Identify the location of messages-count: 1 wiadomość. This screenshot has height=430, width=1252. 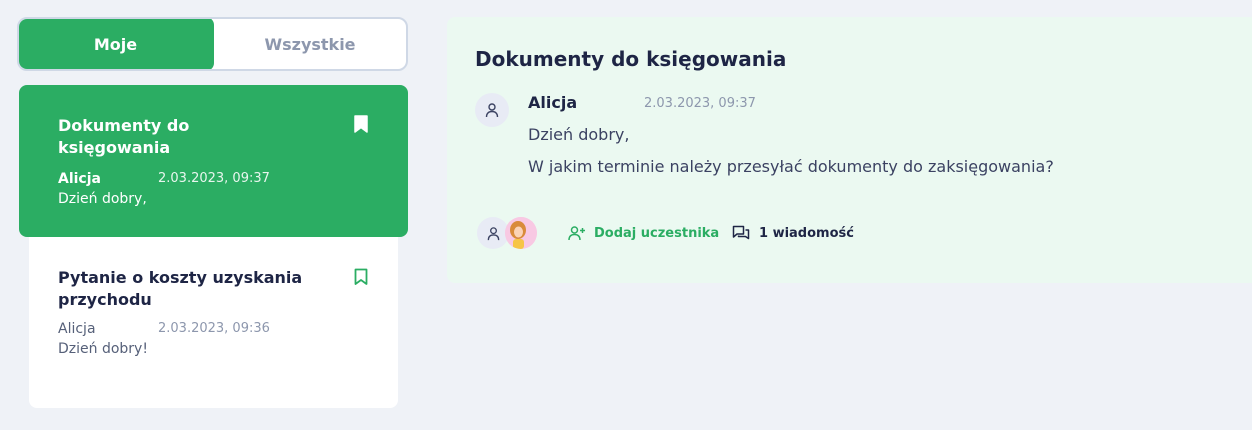
(793, 233).